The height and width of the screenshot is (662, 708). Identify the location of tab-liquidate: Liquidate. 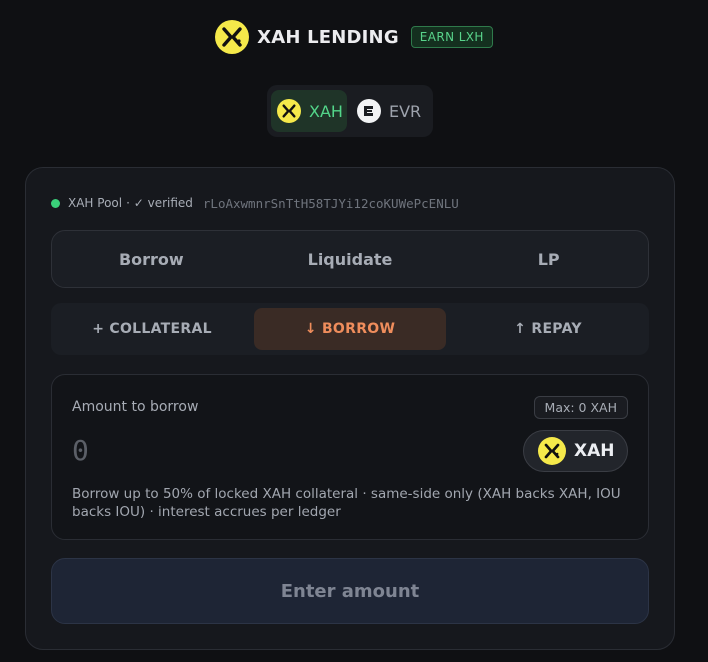
(350, 259).